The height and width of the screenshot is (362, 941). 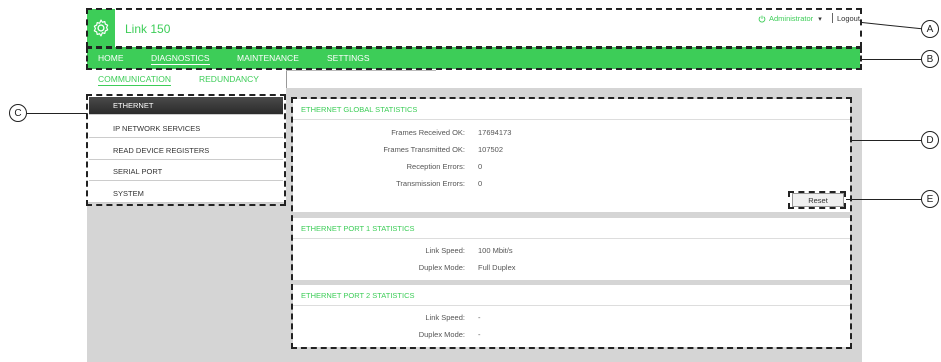 What do you see at coordinates (930, 140) in the screenshot?
I see `callout-d: D` at bounding box center [930, 140].